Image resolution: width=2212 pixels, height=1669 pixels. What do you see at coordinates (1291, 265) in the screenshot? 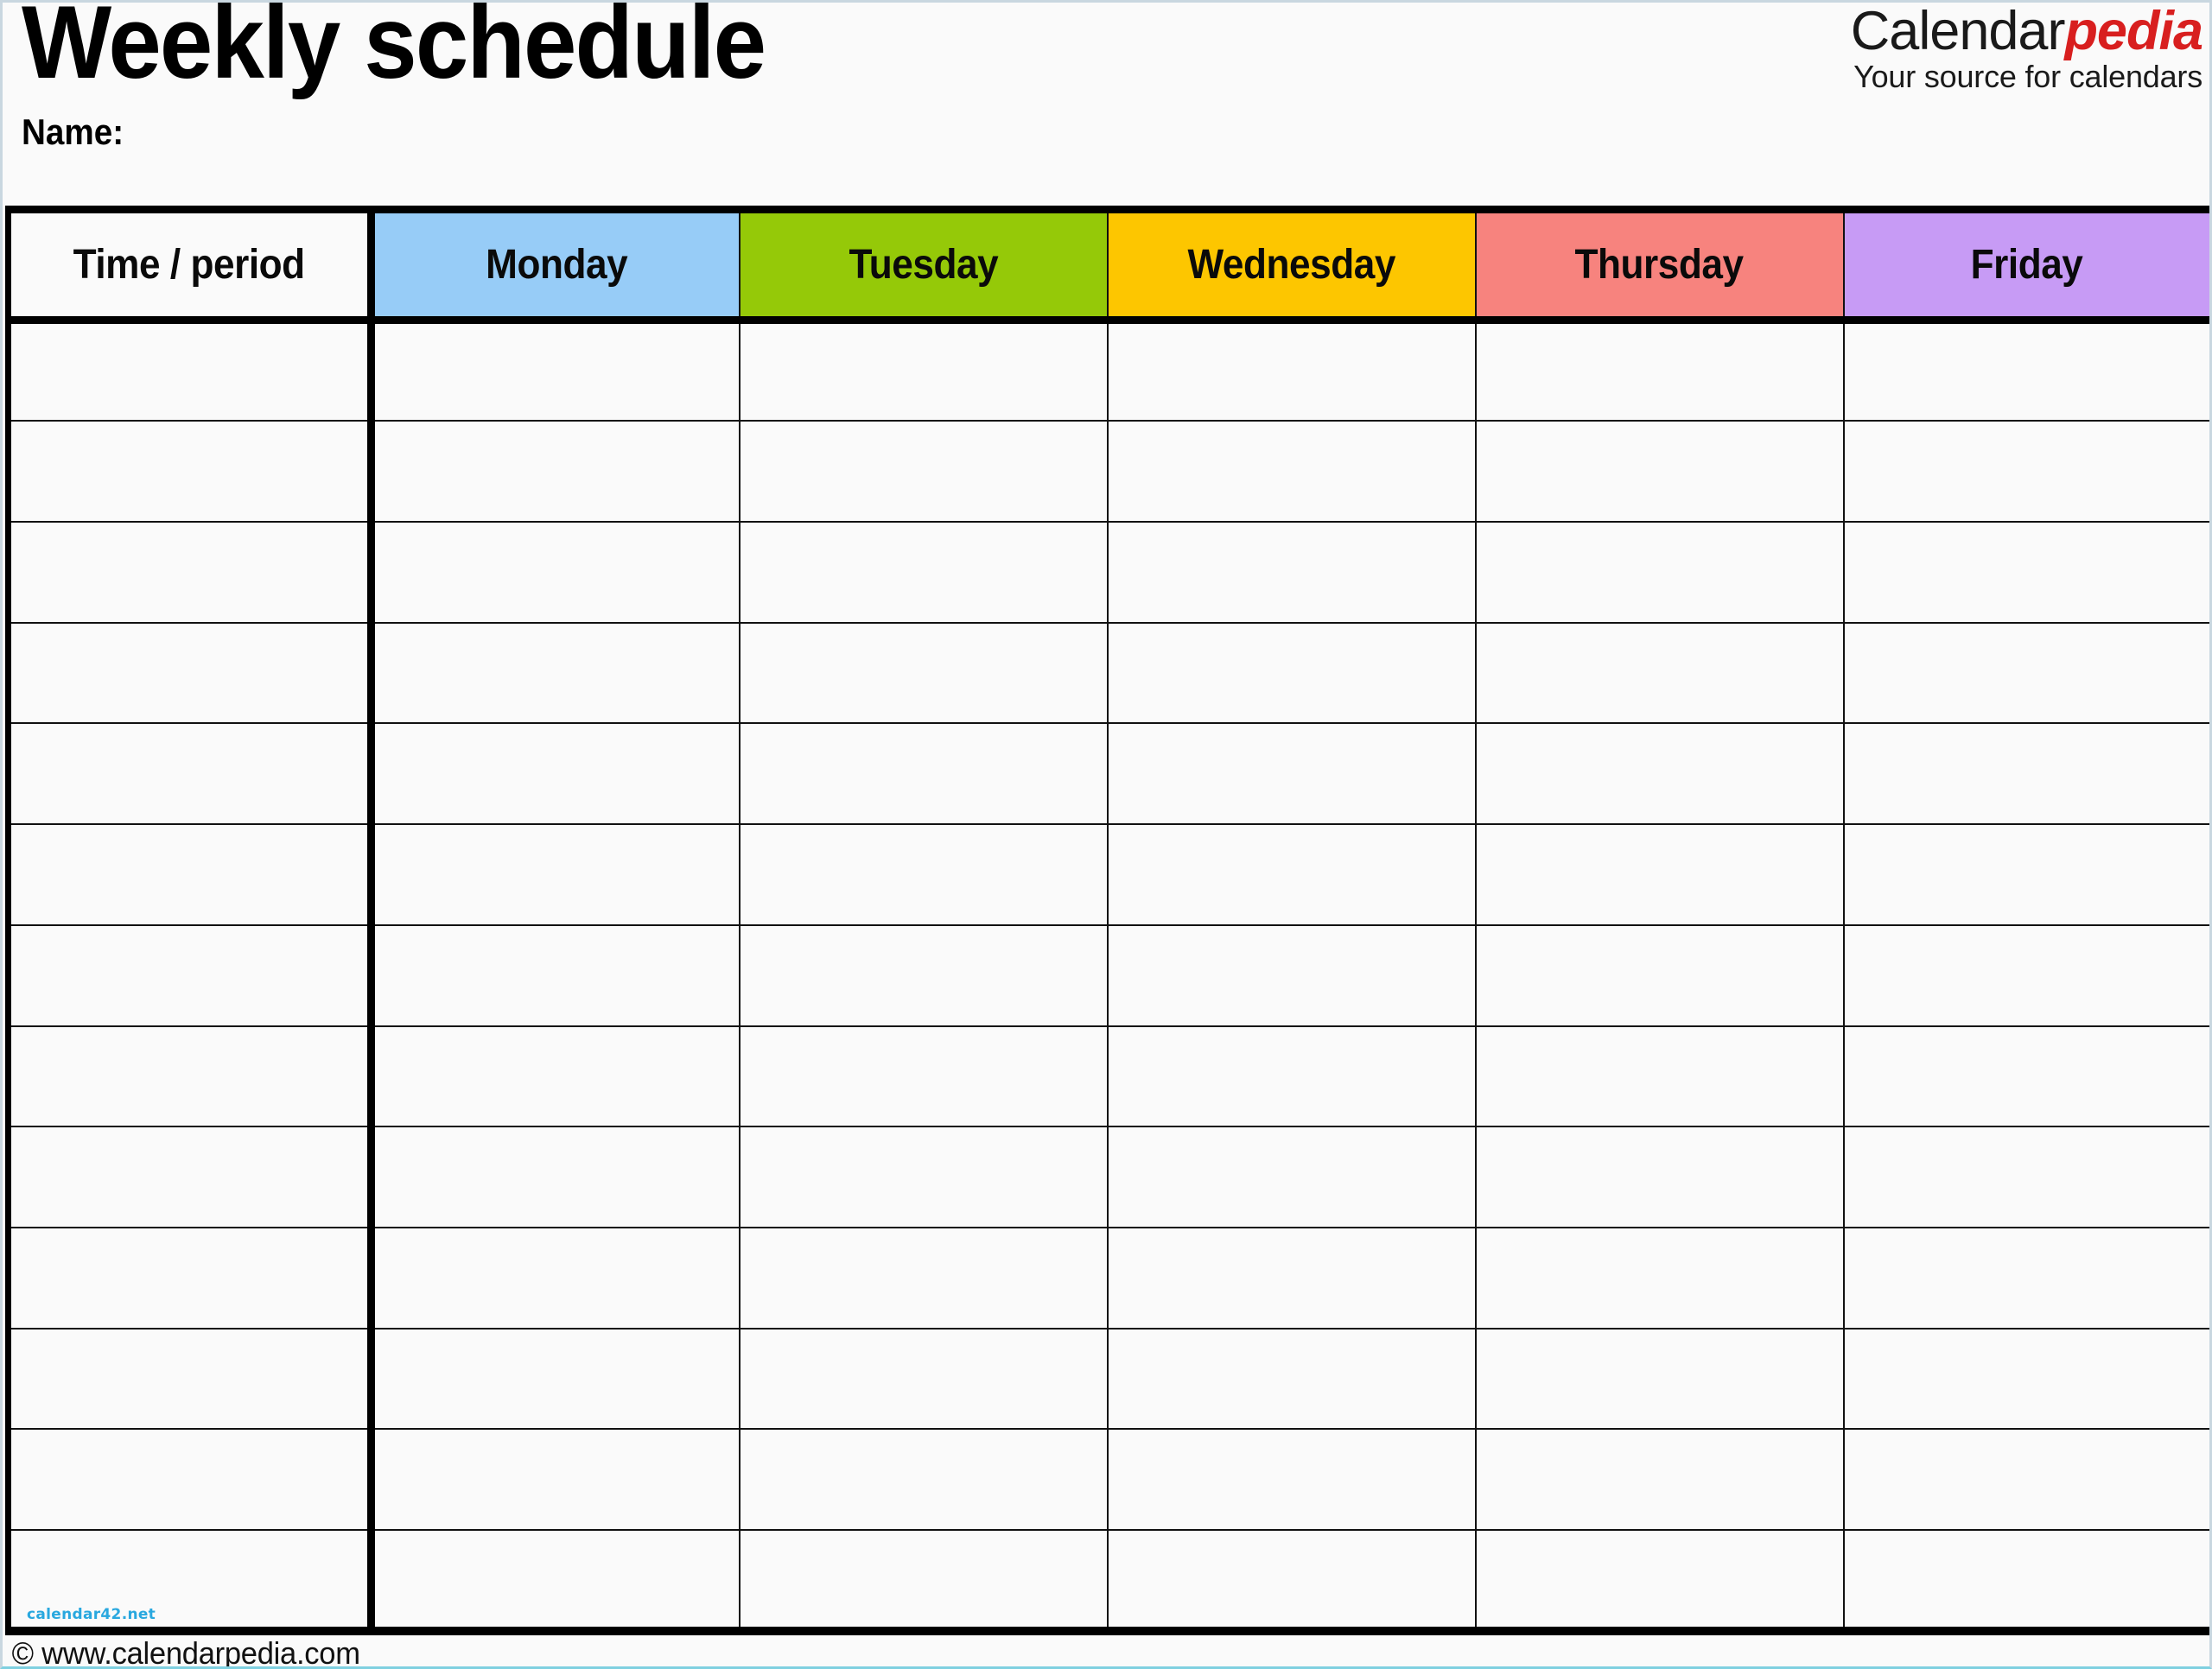
I see `column-header-wednesday: Wednesday` at bounding box center [1291, 265].